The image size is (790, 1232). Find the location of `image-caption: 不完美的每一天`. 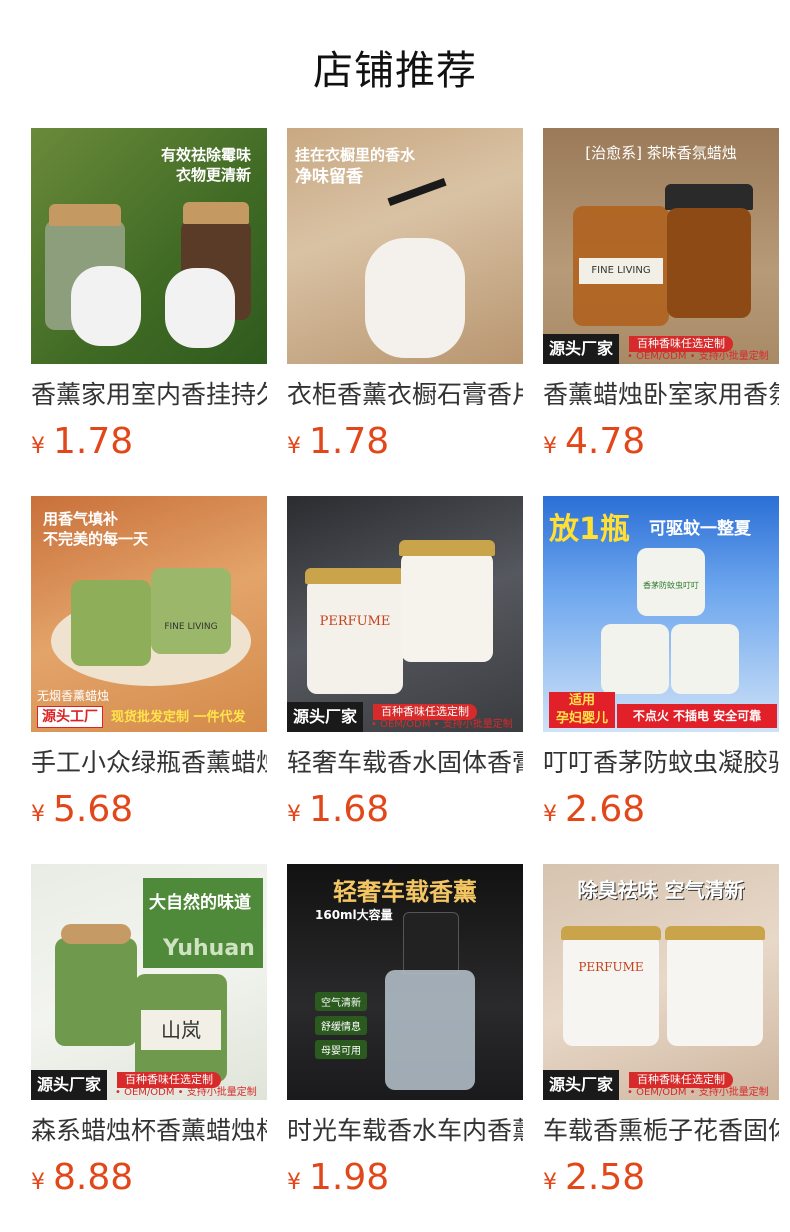

image-caption: 不完美的每一天 is located at coordinates (96, 539).